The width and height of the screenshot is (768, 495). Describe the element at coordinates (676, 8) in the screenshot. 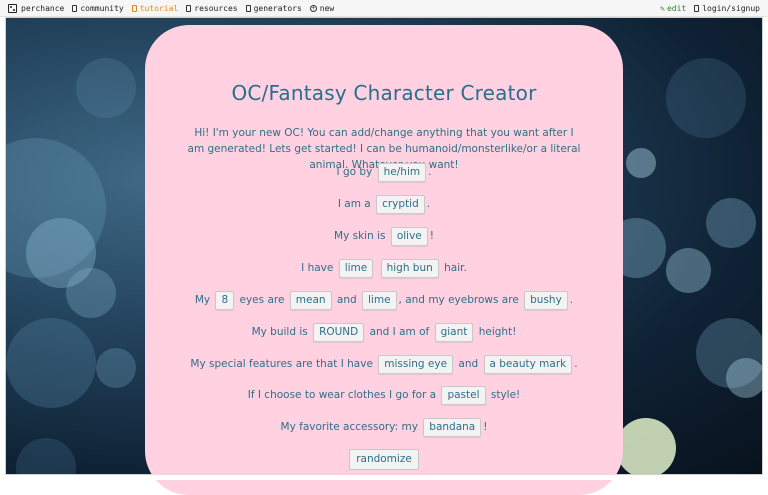

I see `nav-edit-label: edit` at that location.